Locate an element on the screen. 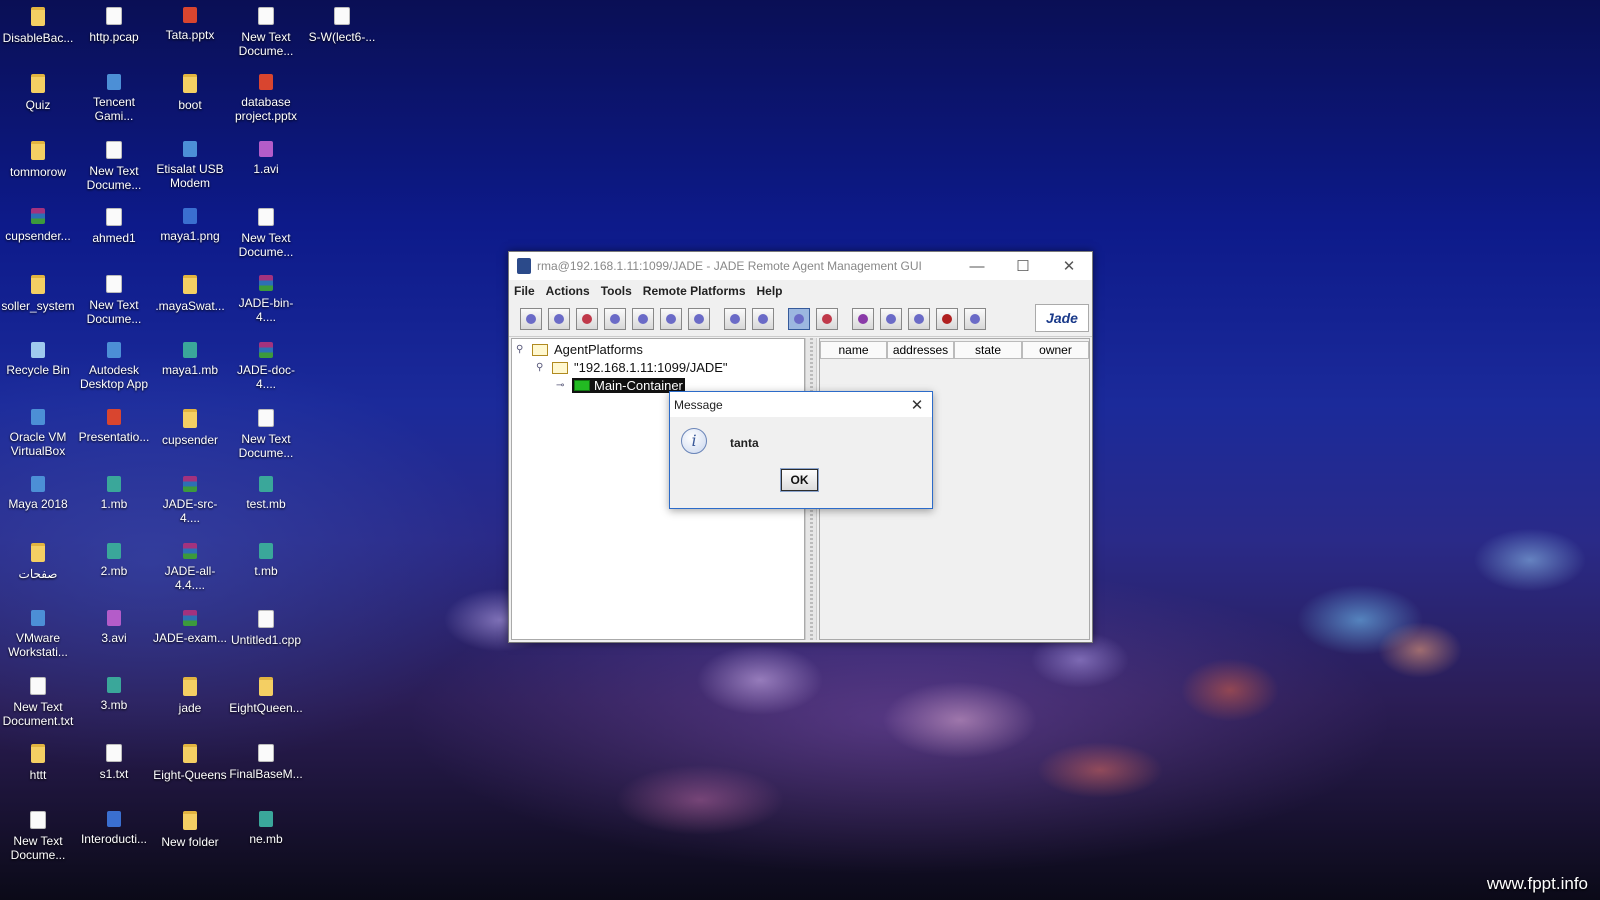 This screenshot has height=900, width=1600. suspend-agent-button is located at coordinates (587, 319).